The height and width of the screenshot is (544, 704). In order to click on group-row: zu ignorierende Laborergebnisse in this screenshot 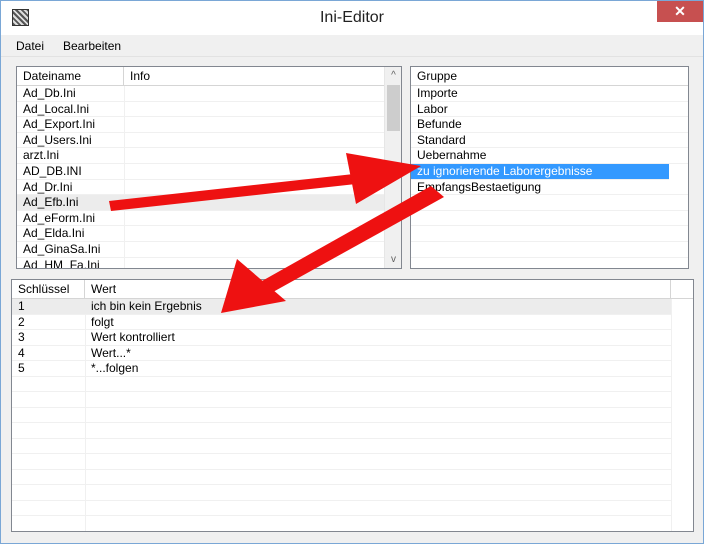, I will do `click(540, 172)`.